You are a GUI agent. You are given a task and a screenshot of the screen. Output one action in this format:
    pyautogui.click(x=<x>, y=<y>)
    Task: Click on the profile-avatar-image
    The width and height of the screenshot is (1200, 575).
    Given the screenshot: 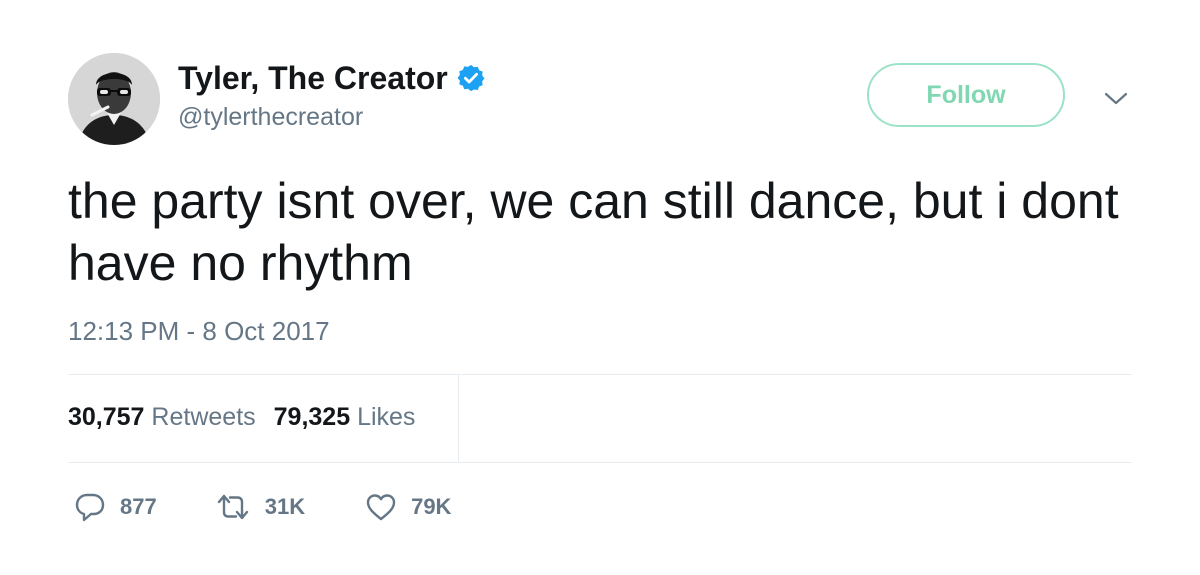 What is the action you would take?
    pyautogui.click(x=114, y=99)
    